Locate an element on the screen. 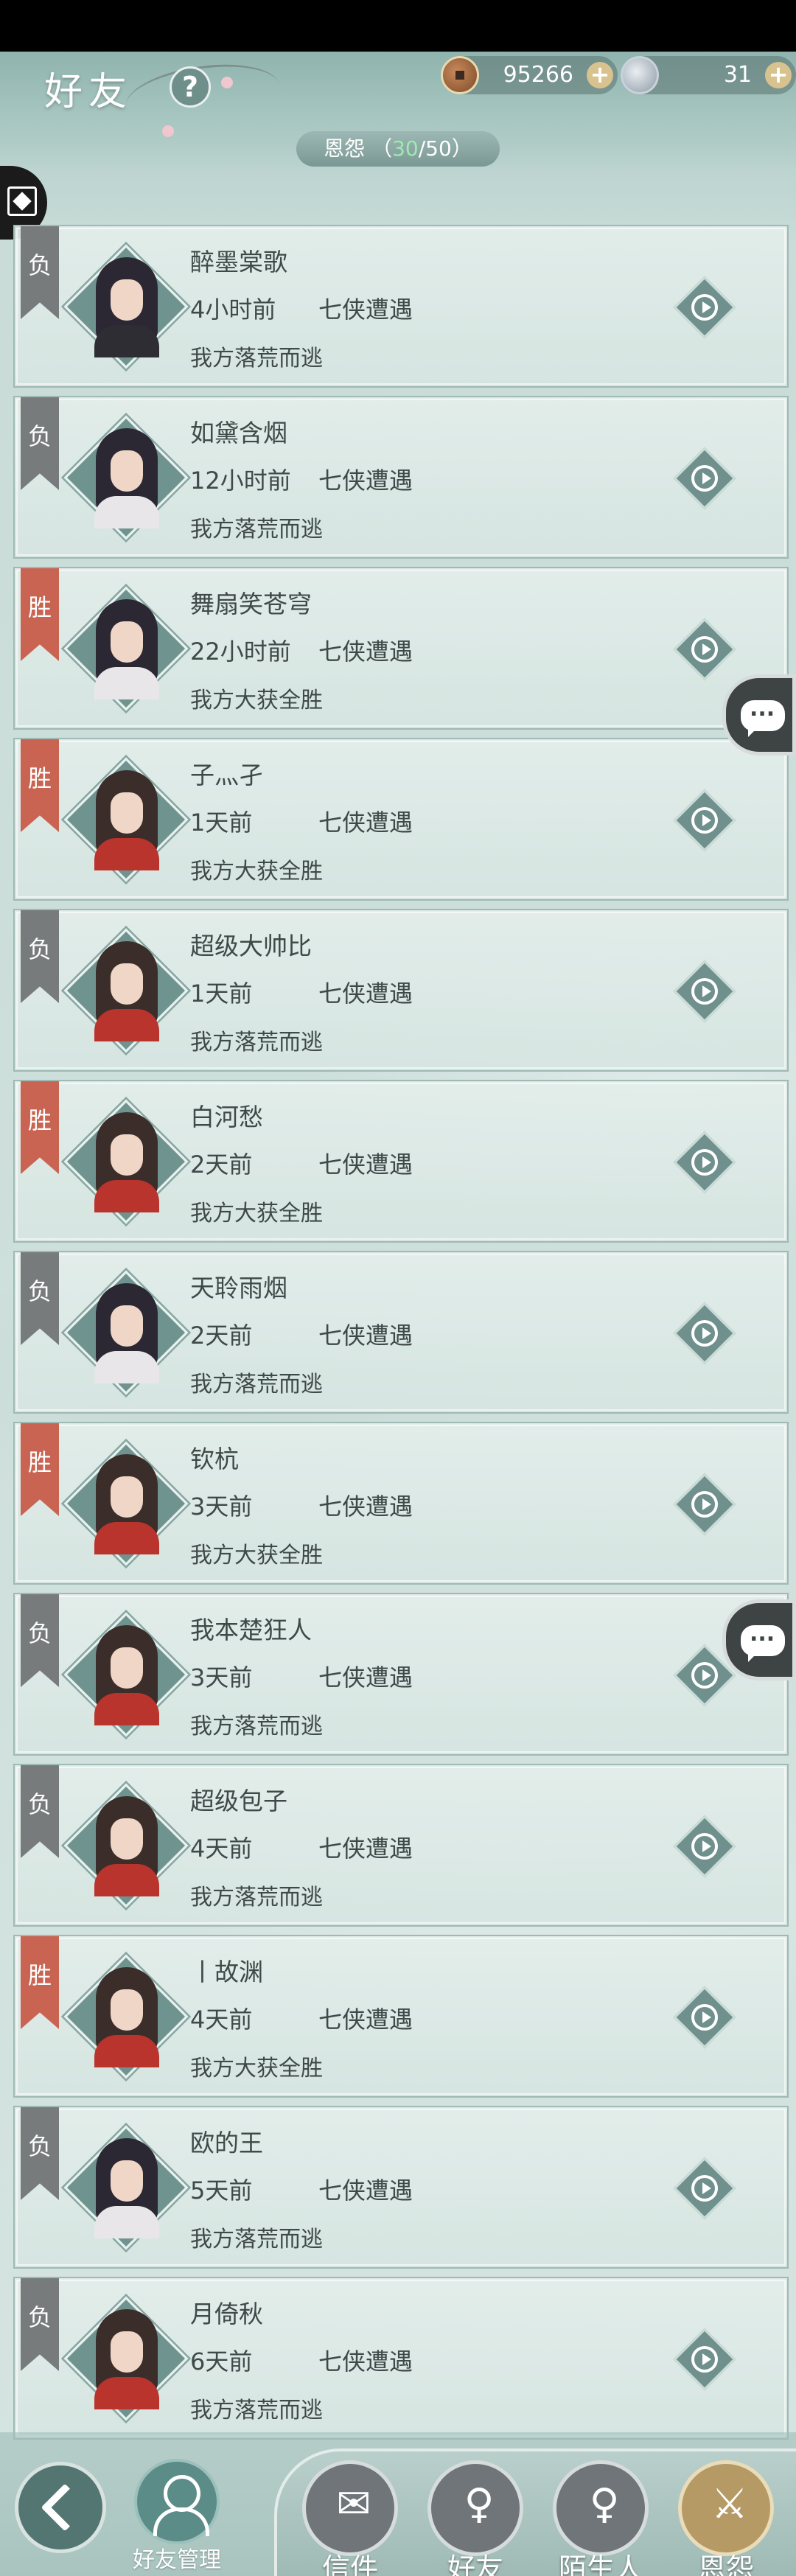  add-copper-button: + is located at coordinates (600, 75).